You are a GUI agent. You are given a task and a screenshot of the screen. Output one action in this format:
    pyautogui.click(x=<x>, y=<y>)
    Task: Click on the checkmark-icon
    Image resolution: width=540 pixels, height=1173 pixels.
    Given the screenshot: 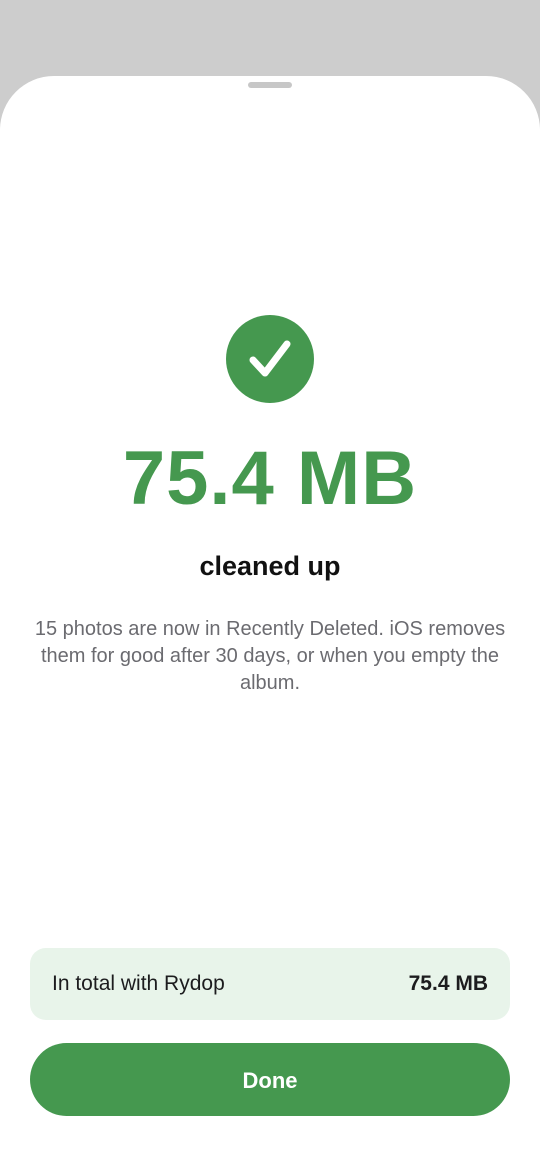 What is the action you would take?
    pyautogui.click(x=270, y=358)
    